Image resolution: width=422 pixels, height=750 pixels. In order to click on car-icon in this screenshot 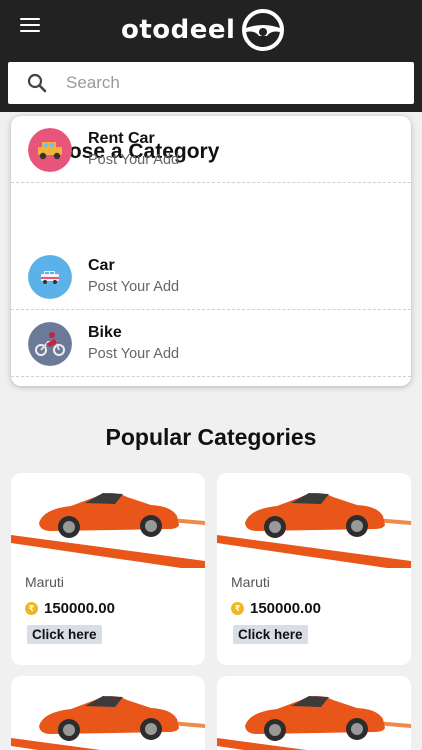, I will do `click(50, 277)`.